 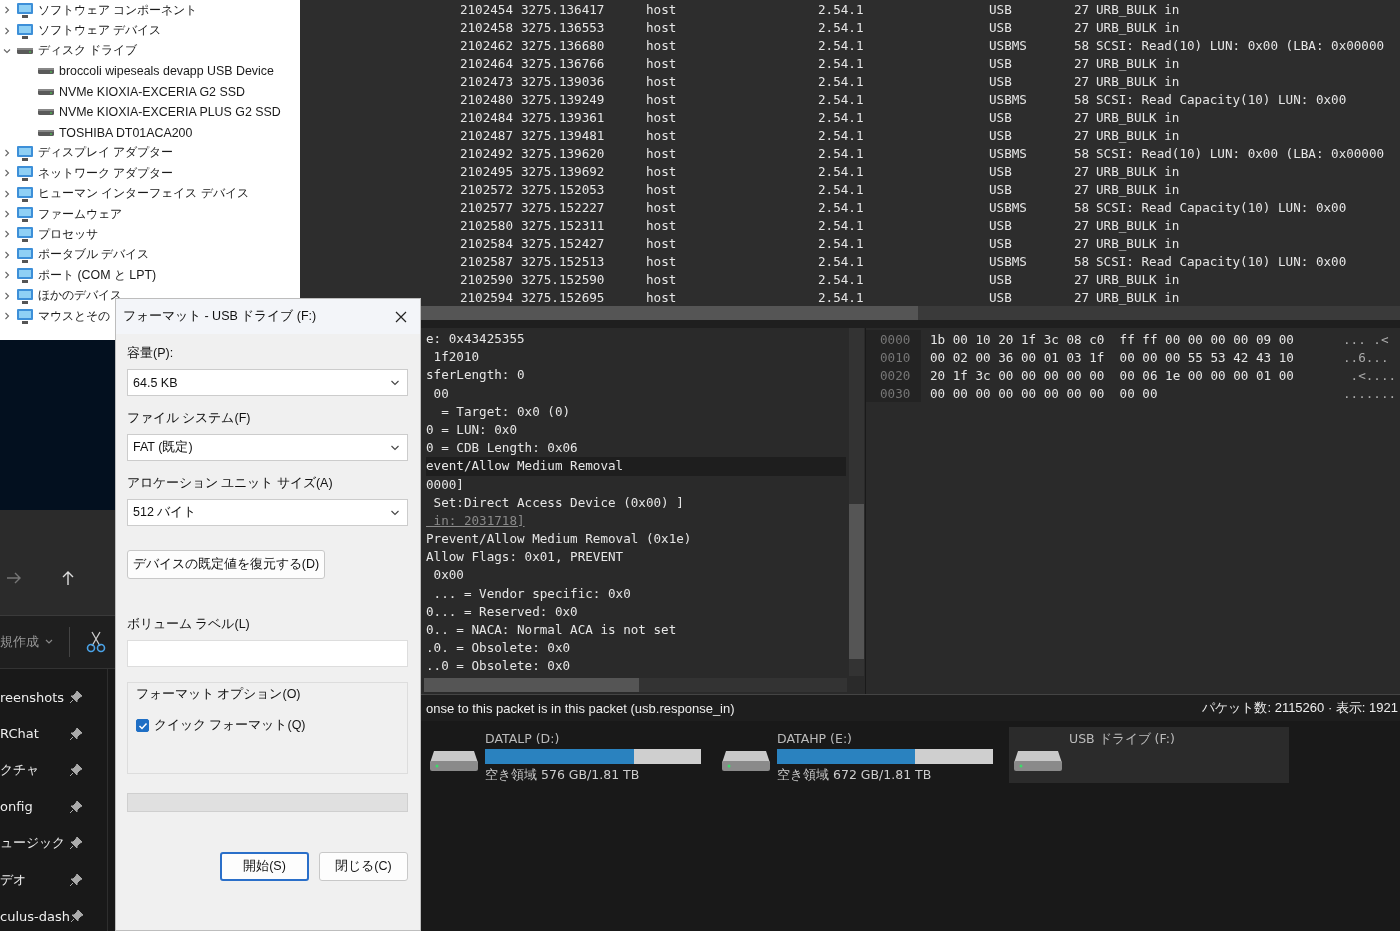 What do you see at coordinates (264, 866) in the screenshot?
I see `dialog-button: 開始(S)` at bounding box center [264, 866].